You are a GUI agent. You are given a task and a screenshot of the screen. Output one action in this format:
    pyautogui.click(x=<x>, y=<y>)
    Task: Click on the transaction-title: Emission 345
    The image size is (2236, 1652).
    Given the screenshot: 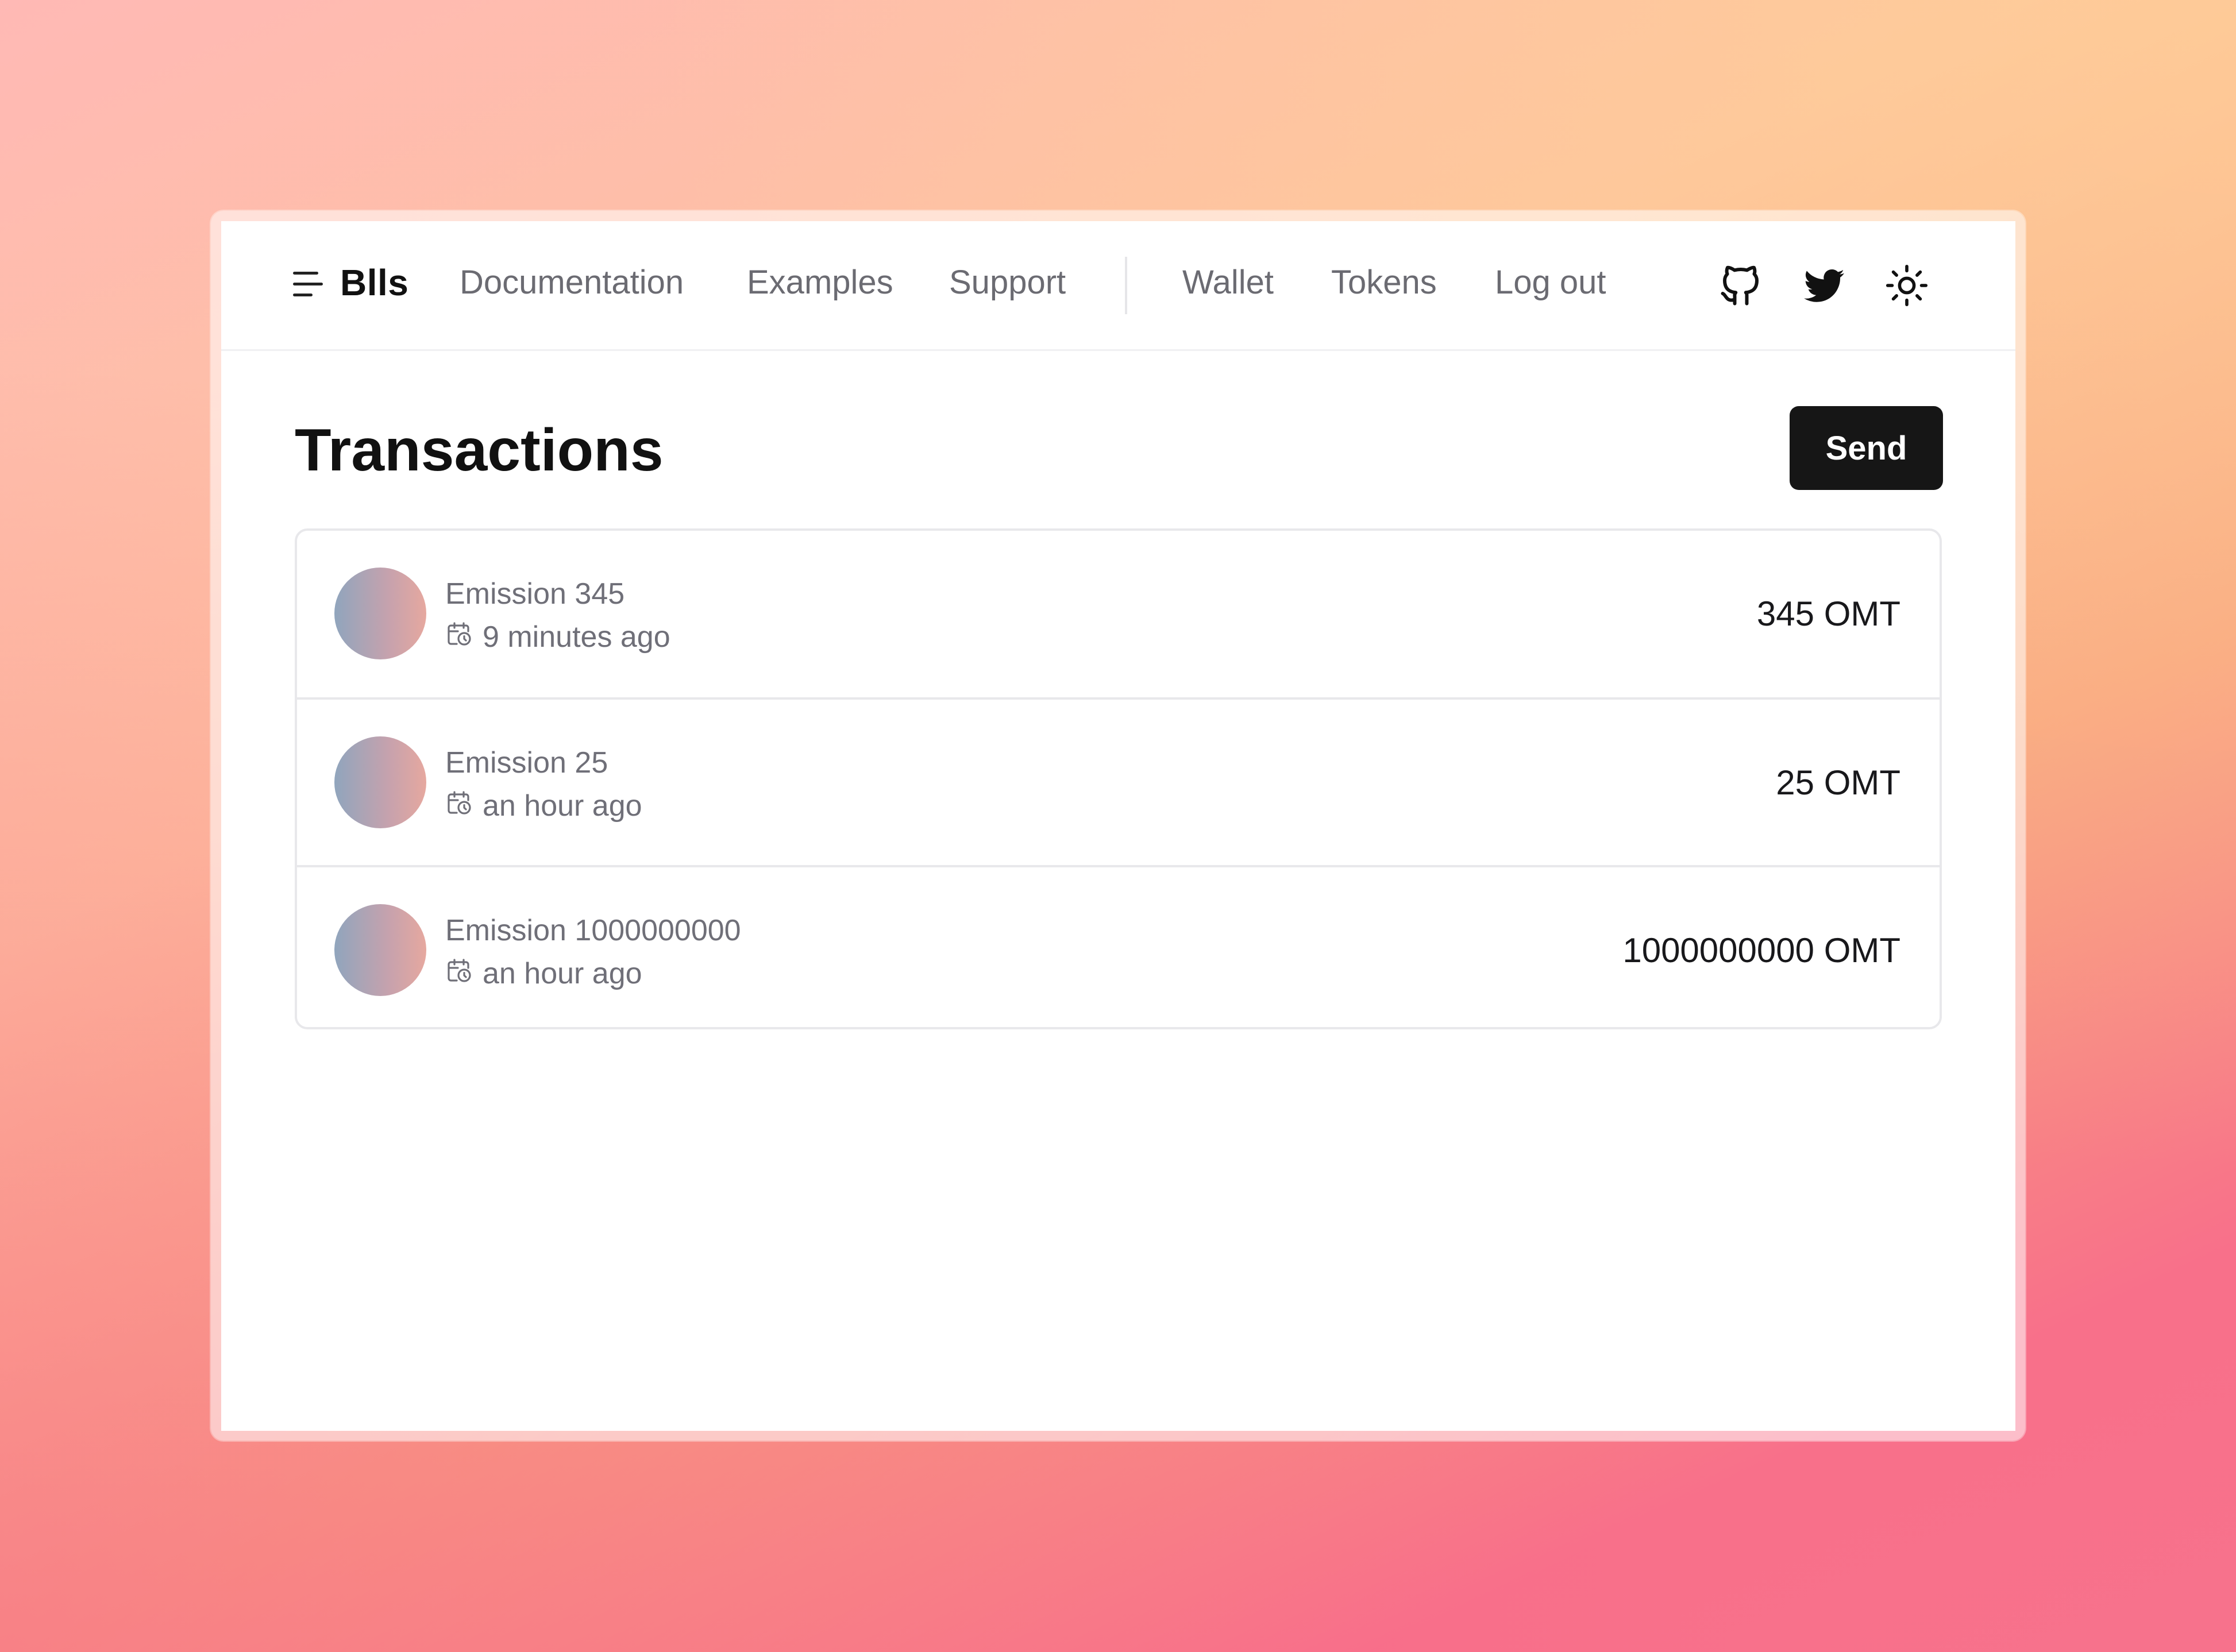 What is the action you would take?
    pyautogui.click(x=535, y=594)
    